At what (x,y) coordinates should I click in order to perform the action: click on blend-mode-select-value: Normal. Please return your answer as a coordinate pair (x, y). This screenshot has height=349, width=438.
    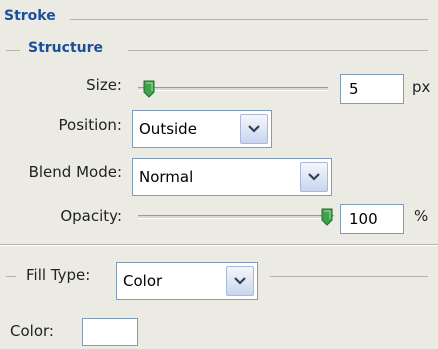
    Looking at the image, I should click on (166, 177).